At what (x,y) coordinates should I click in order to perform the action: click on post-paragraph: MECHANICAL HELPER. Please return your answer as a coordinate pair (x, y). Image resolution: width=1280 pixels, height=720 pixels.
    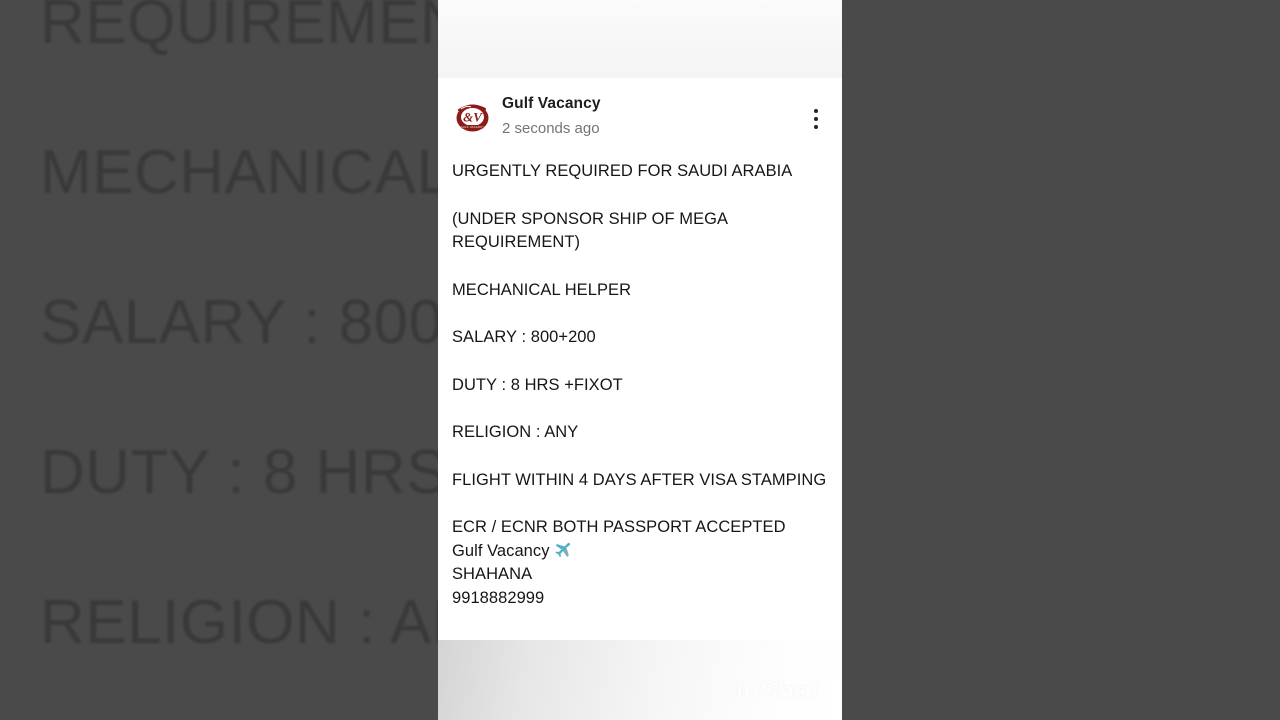
    Looking at the image, I should click on (542, 289).